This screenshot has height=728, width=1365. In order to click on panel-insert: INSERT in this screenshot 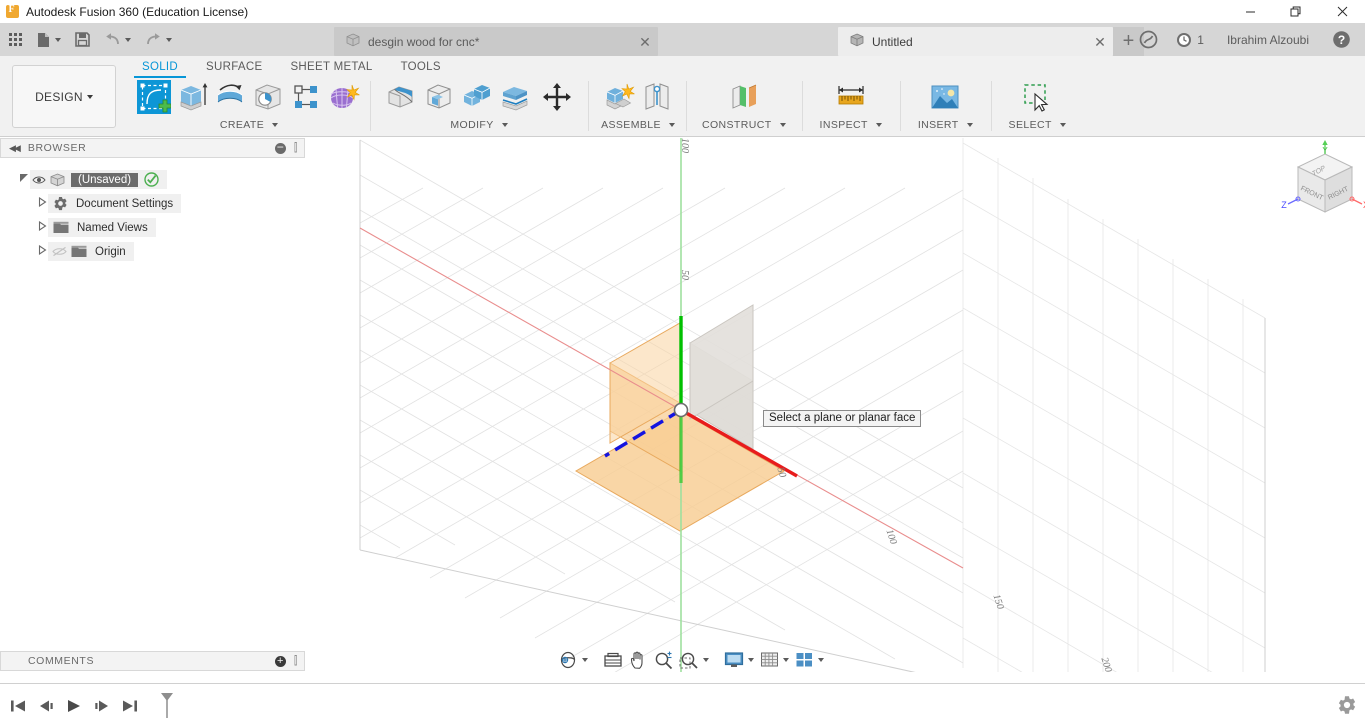, I will do `click(945, 107)`.